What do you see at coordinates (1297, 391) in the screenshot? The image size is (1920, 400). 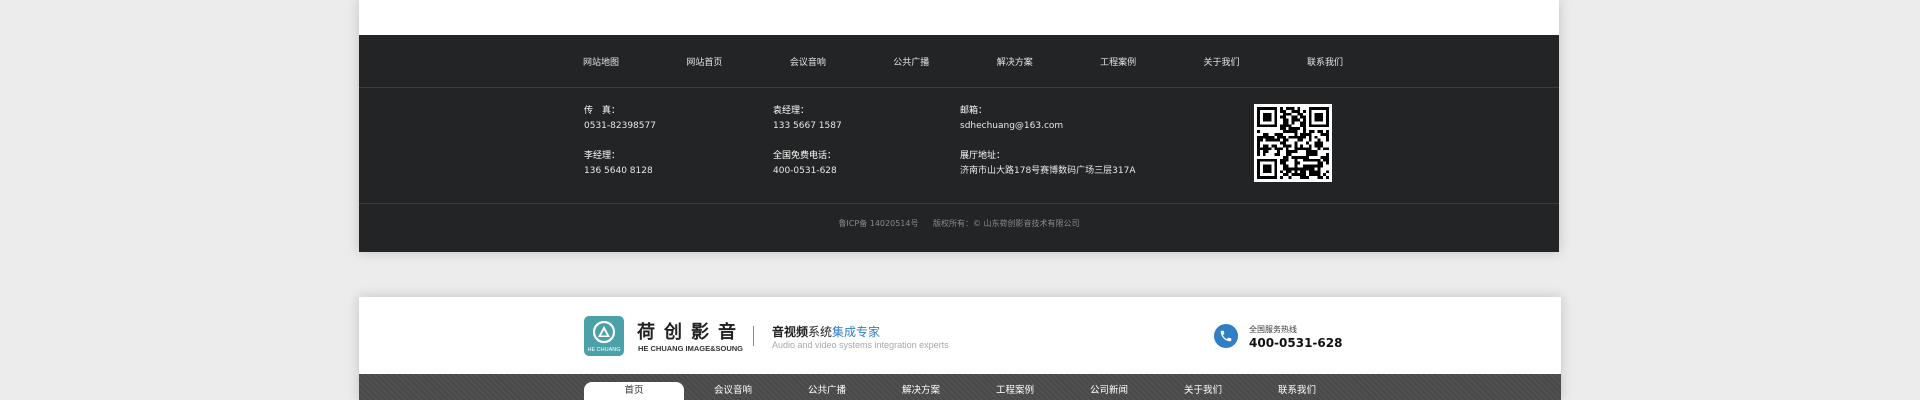 I see `nav-item-contact: 联系我们` at bounding box center [1297, 391].